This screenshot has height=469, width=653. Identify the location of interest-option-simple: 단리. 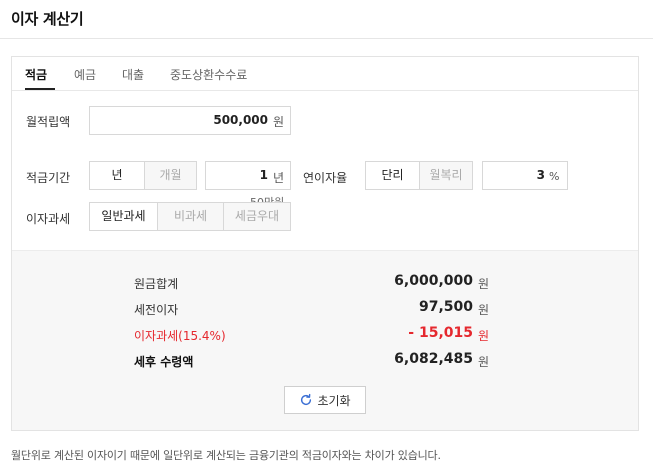
(392, 175).